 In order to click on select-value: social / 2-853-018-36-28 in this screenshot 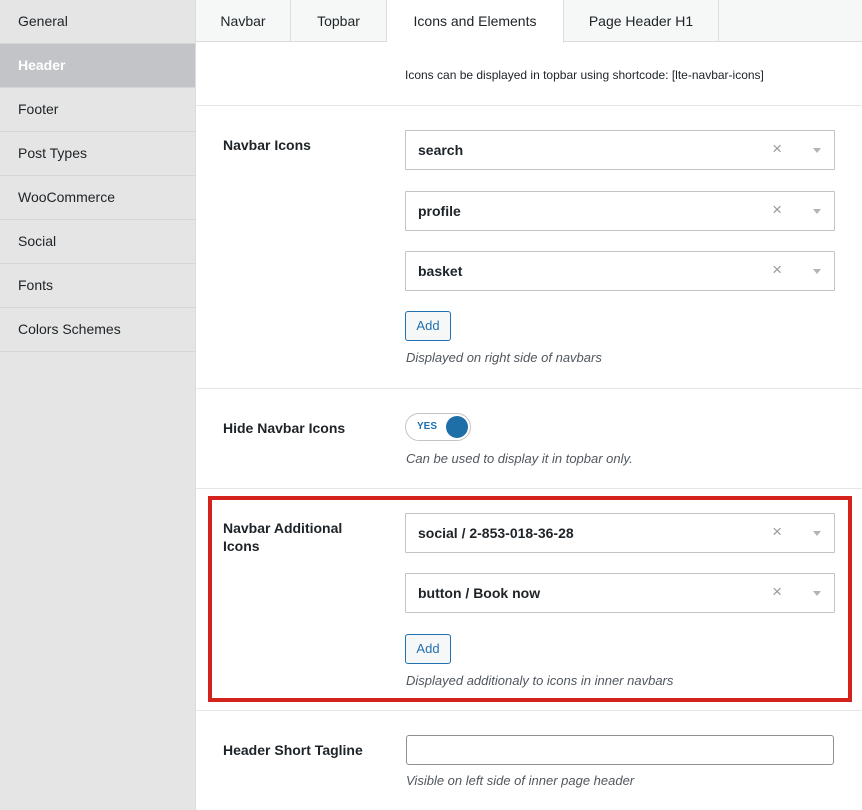, I will do `click(496, 533)`.